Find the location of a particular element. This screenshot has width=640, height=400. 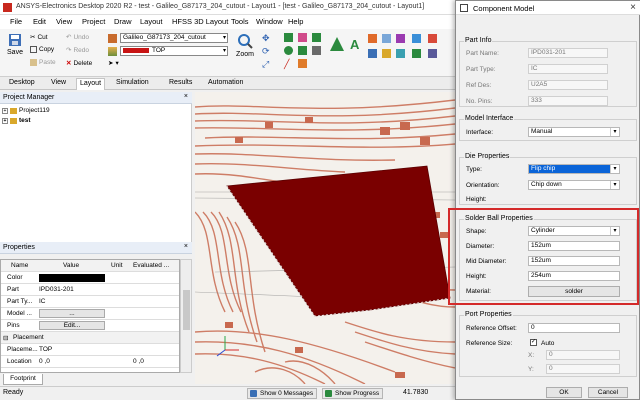

ok-button: OK is located at coordinates (564, 392).